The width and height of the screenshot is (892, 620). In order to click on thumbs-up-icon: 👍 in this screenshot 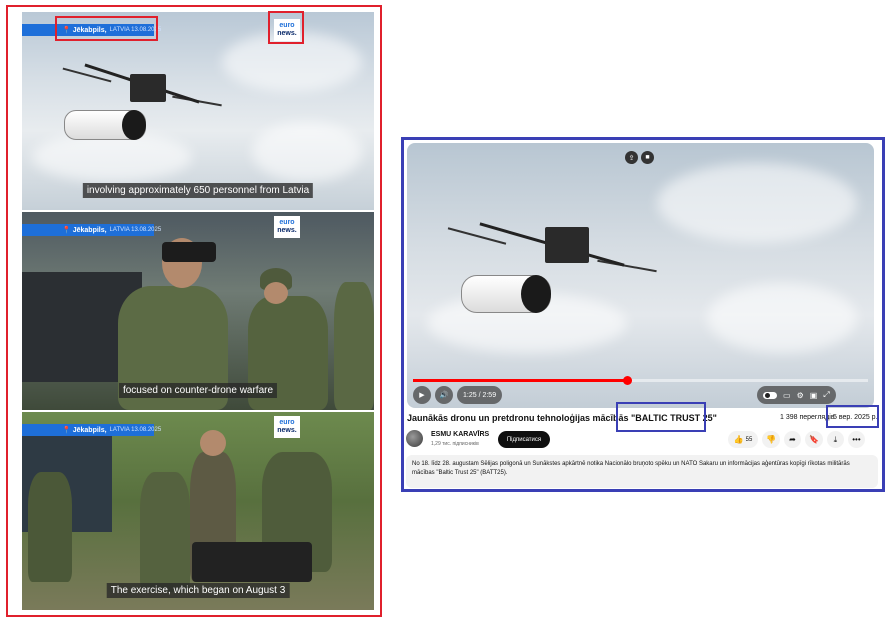, I will do `click(738, 439)`.